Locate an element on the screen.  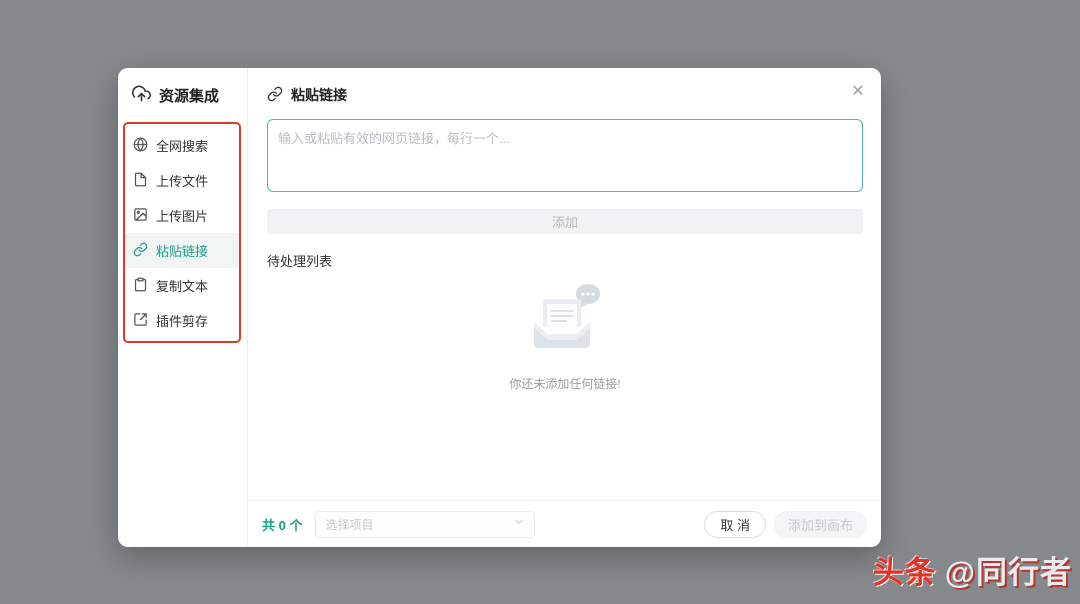
sidebar-item-paste-link: 粘贴链接 is located at coordinates (182, 250).